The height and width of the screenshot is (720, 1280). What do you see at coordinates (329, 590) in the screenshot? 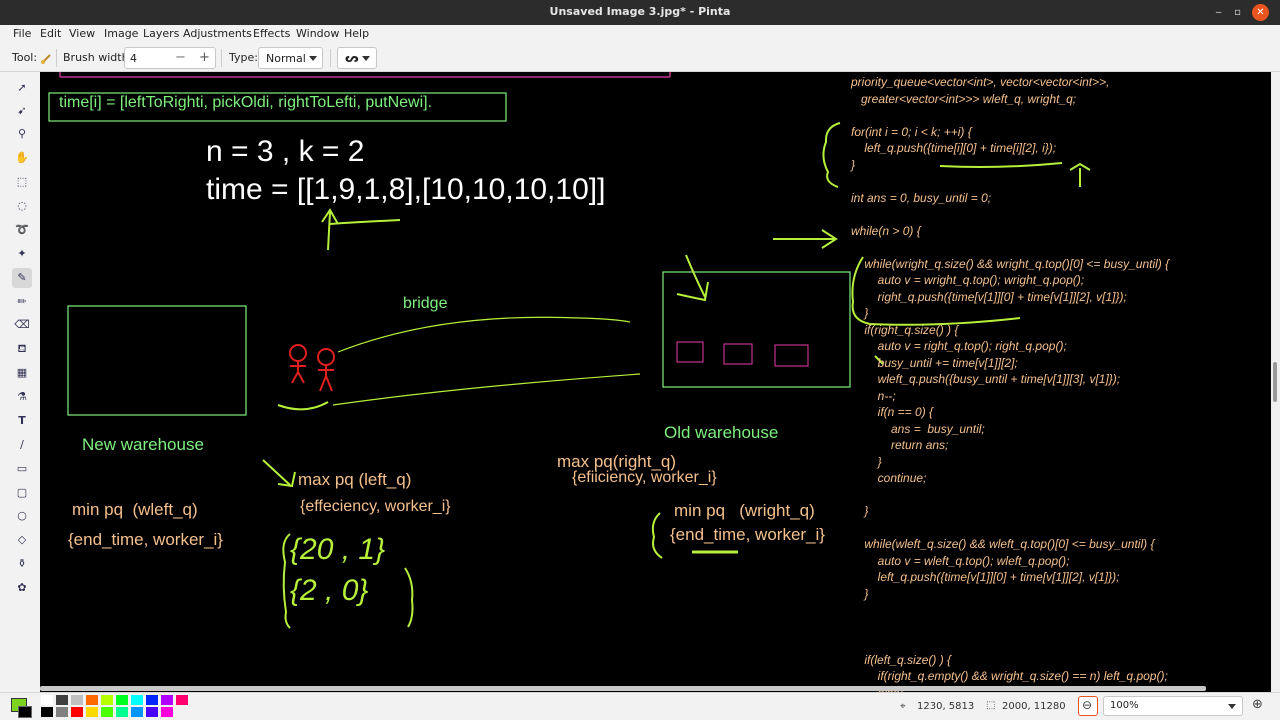
I see `handwritten-set-2: {2 , 0}` at bounding box center [329, 590].